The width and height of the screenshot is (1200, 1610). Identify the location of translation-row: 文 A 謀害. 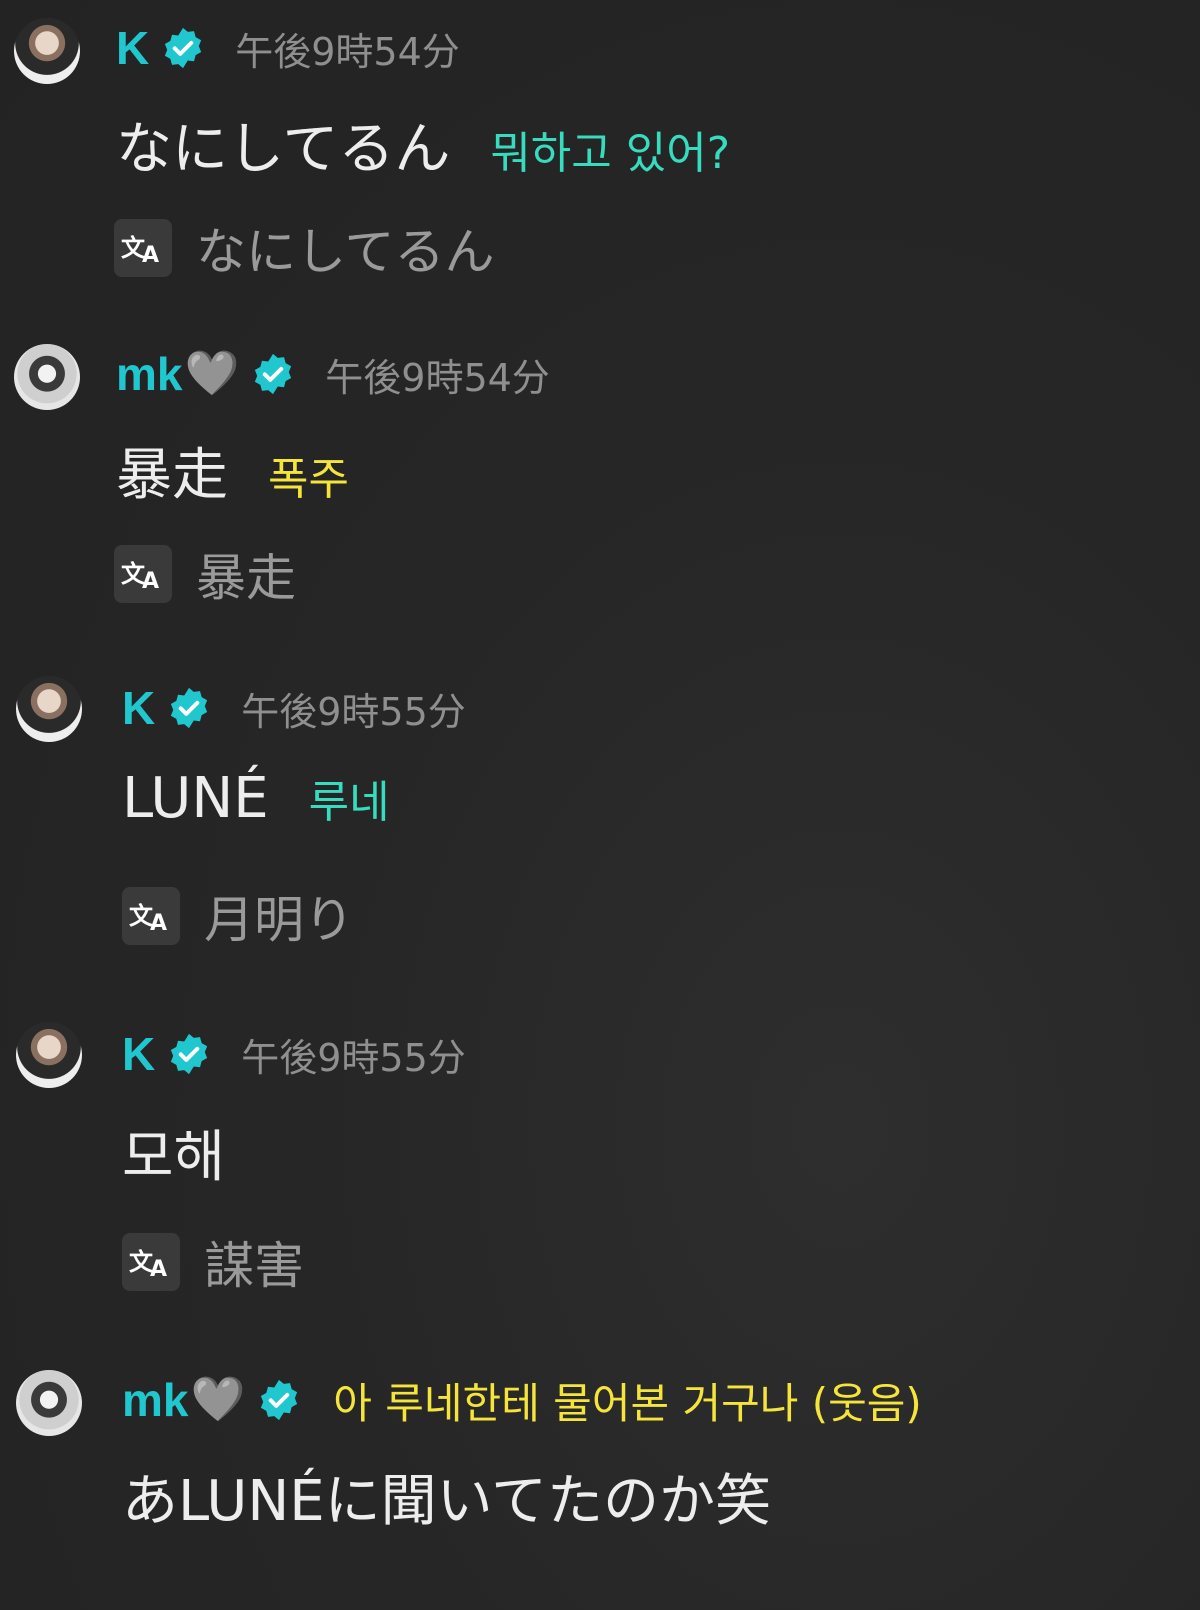
(213, 1262).